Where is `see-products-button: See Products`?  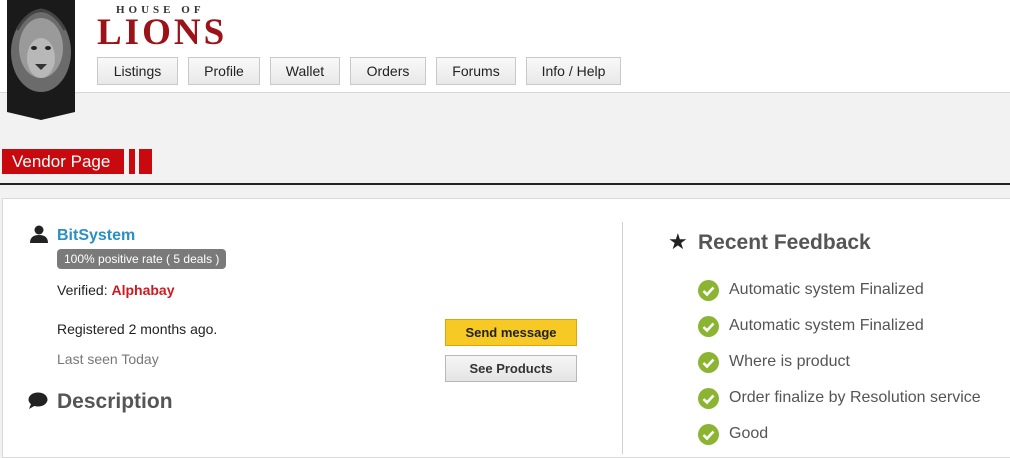 see-products-button: See Products is located at coordinates (511, 368).